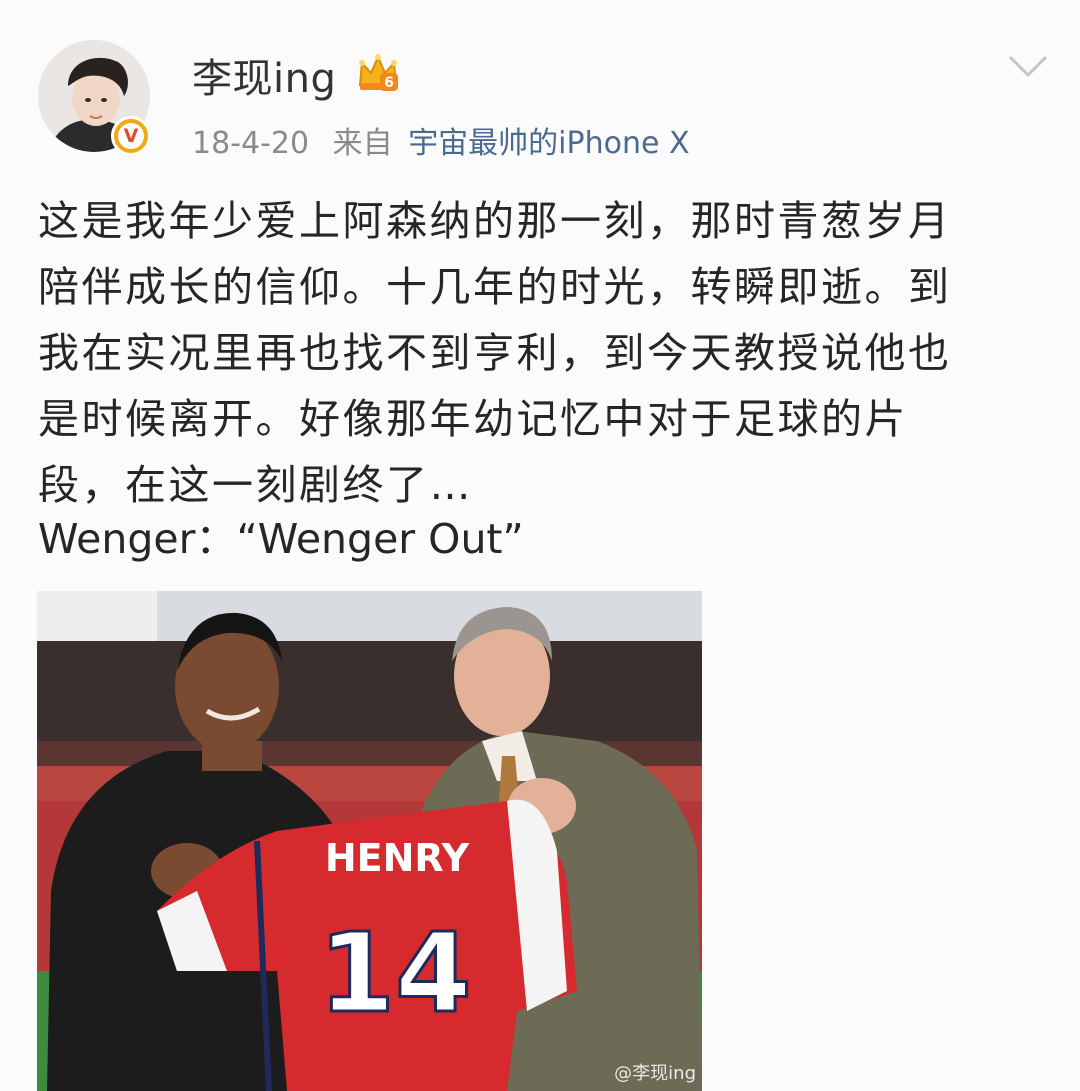  What do you see at coordinates (548, 143) in the screenshot?
I see `source-device-link: 宇宙最帅的iPhone X` at bounding box center [548, 143].